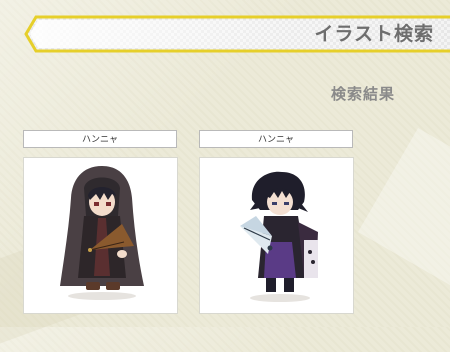  Describe the element at coordinates (237, 34) in the screenshot. I see `page-header-banner: イラスト検索` at that location.